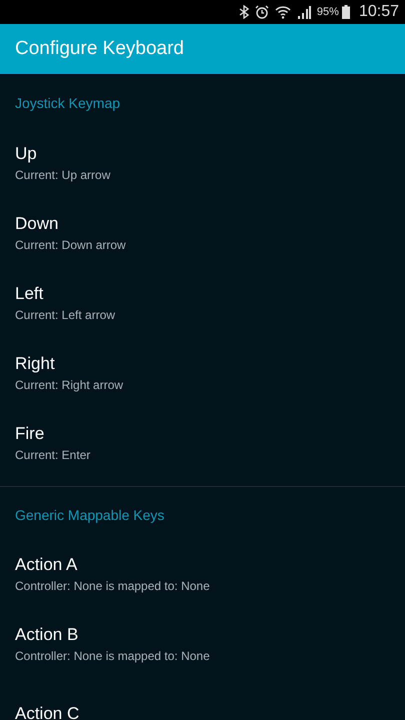 This screenshot has width=405, height=720. What do you see at coordinates (89, 515) in the screenshot?
I see `section-header: Generic Mappable Keys` at bounding box center [89, 515].